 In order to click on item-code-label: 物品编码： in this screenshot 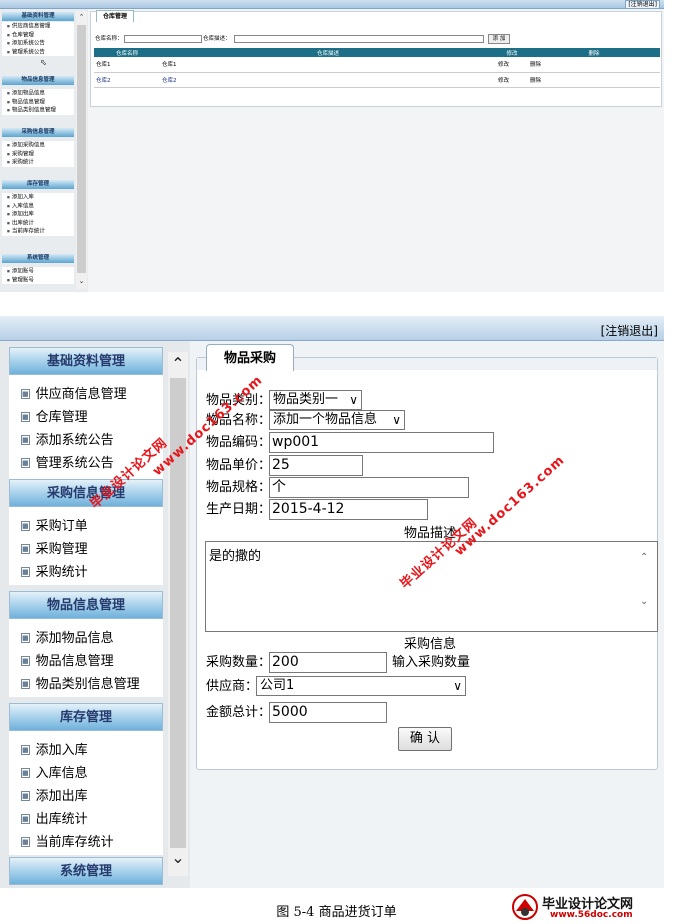, I will do `click(239, 442)`.